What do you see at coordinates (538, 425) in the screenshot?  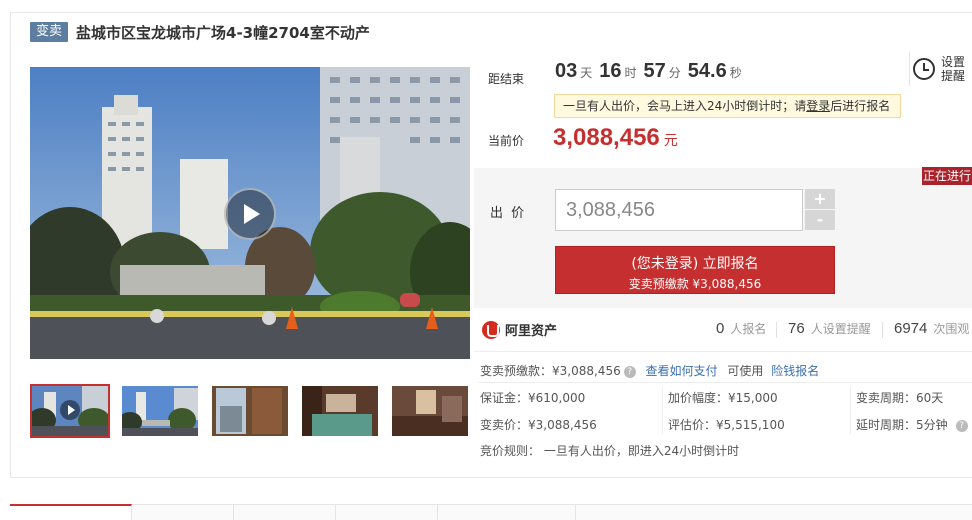 I see `sale-price: 变卖价：¥3,088,456` at bounding box center [538, 425].